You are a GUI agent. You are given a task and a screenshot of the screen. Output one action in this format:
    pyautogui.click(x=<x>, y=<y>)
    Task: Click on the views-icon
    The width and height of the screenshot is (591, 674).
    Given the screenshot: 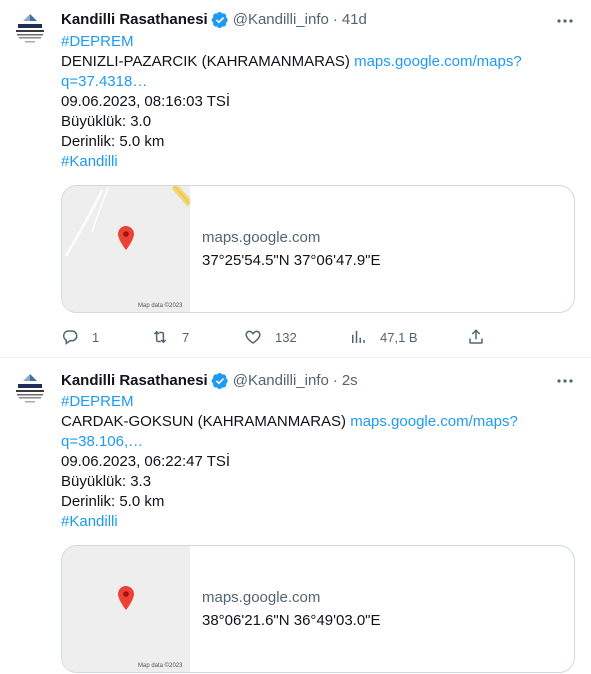 What is the action you would take?
    pyautogui.click(x=358, y=337)
    